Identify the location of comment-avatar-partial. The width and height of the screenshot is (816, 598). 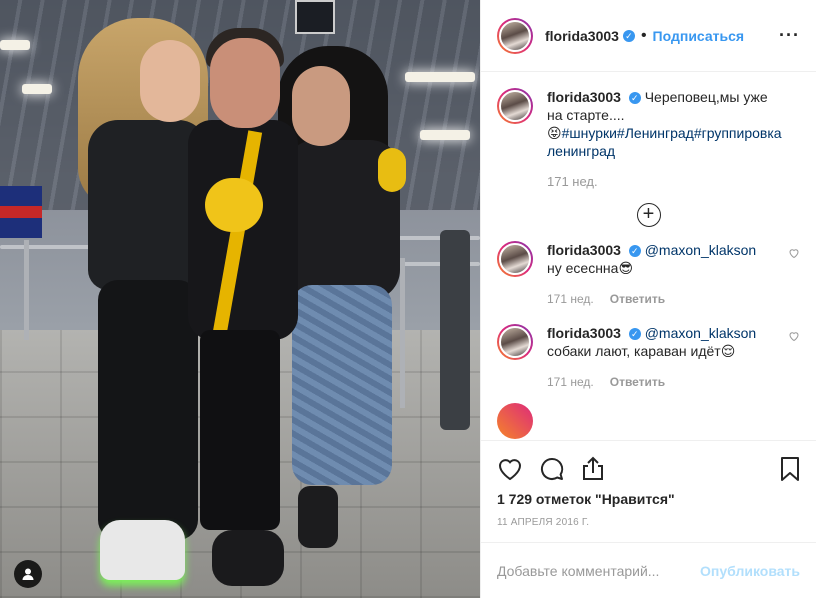
(515, 421).